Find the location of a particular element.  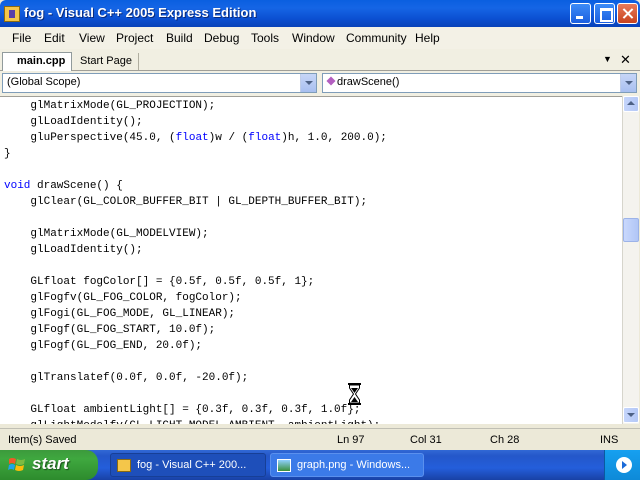

scope-selector: (Global Scope) is located at coordinates (159, 83).